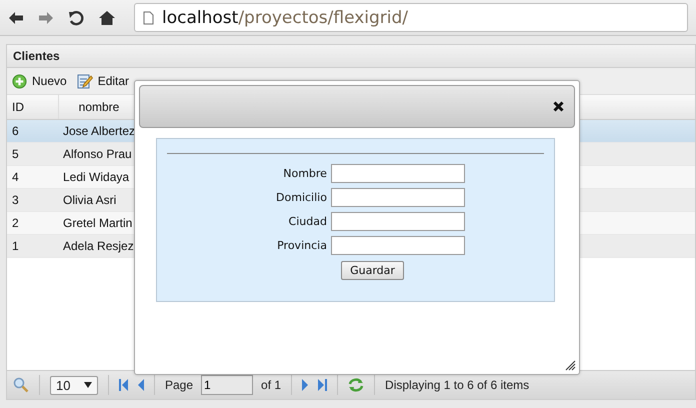 This screenshot has height=408, width=696. I want to click on last-page-icon, so click(322, 385).